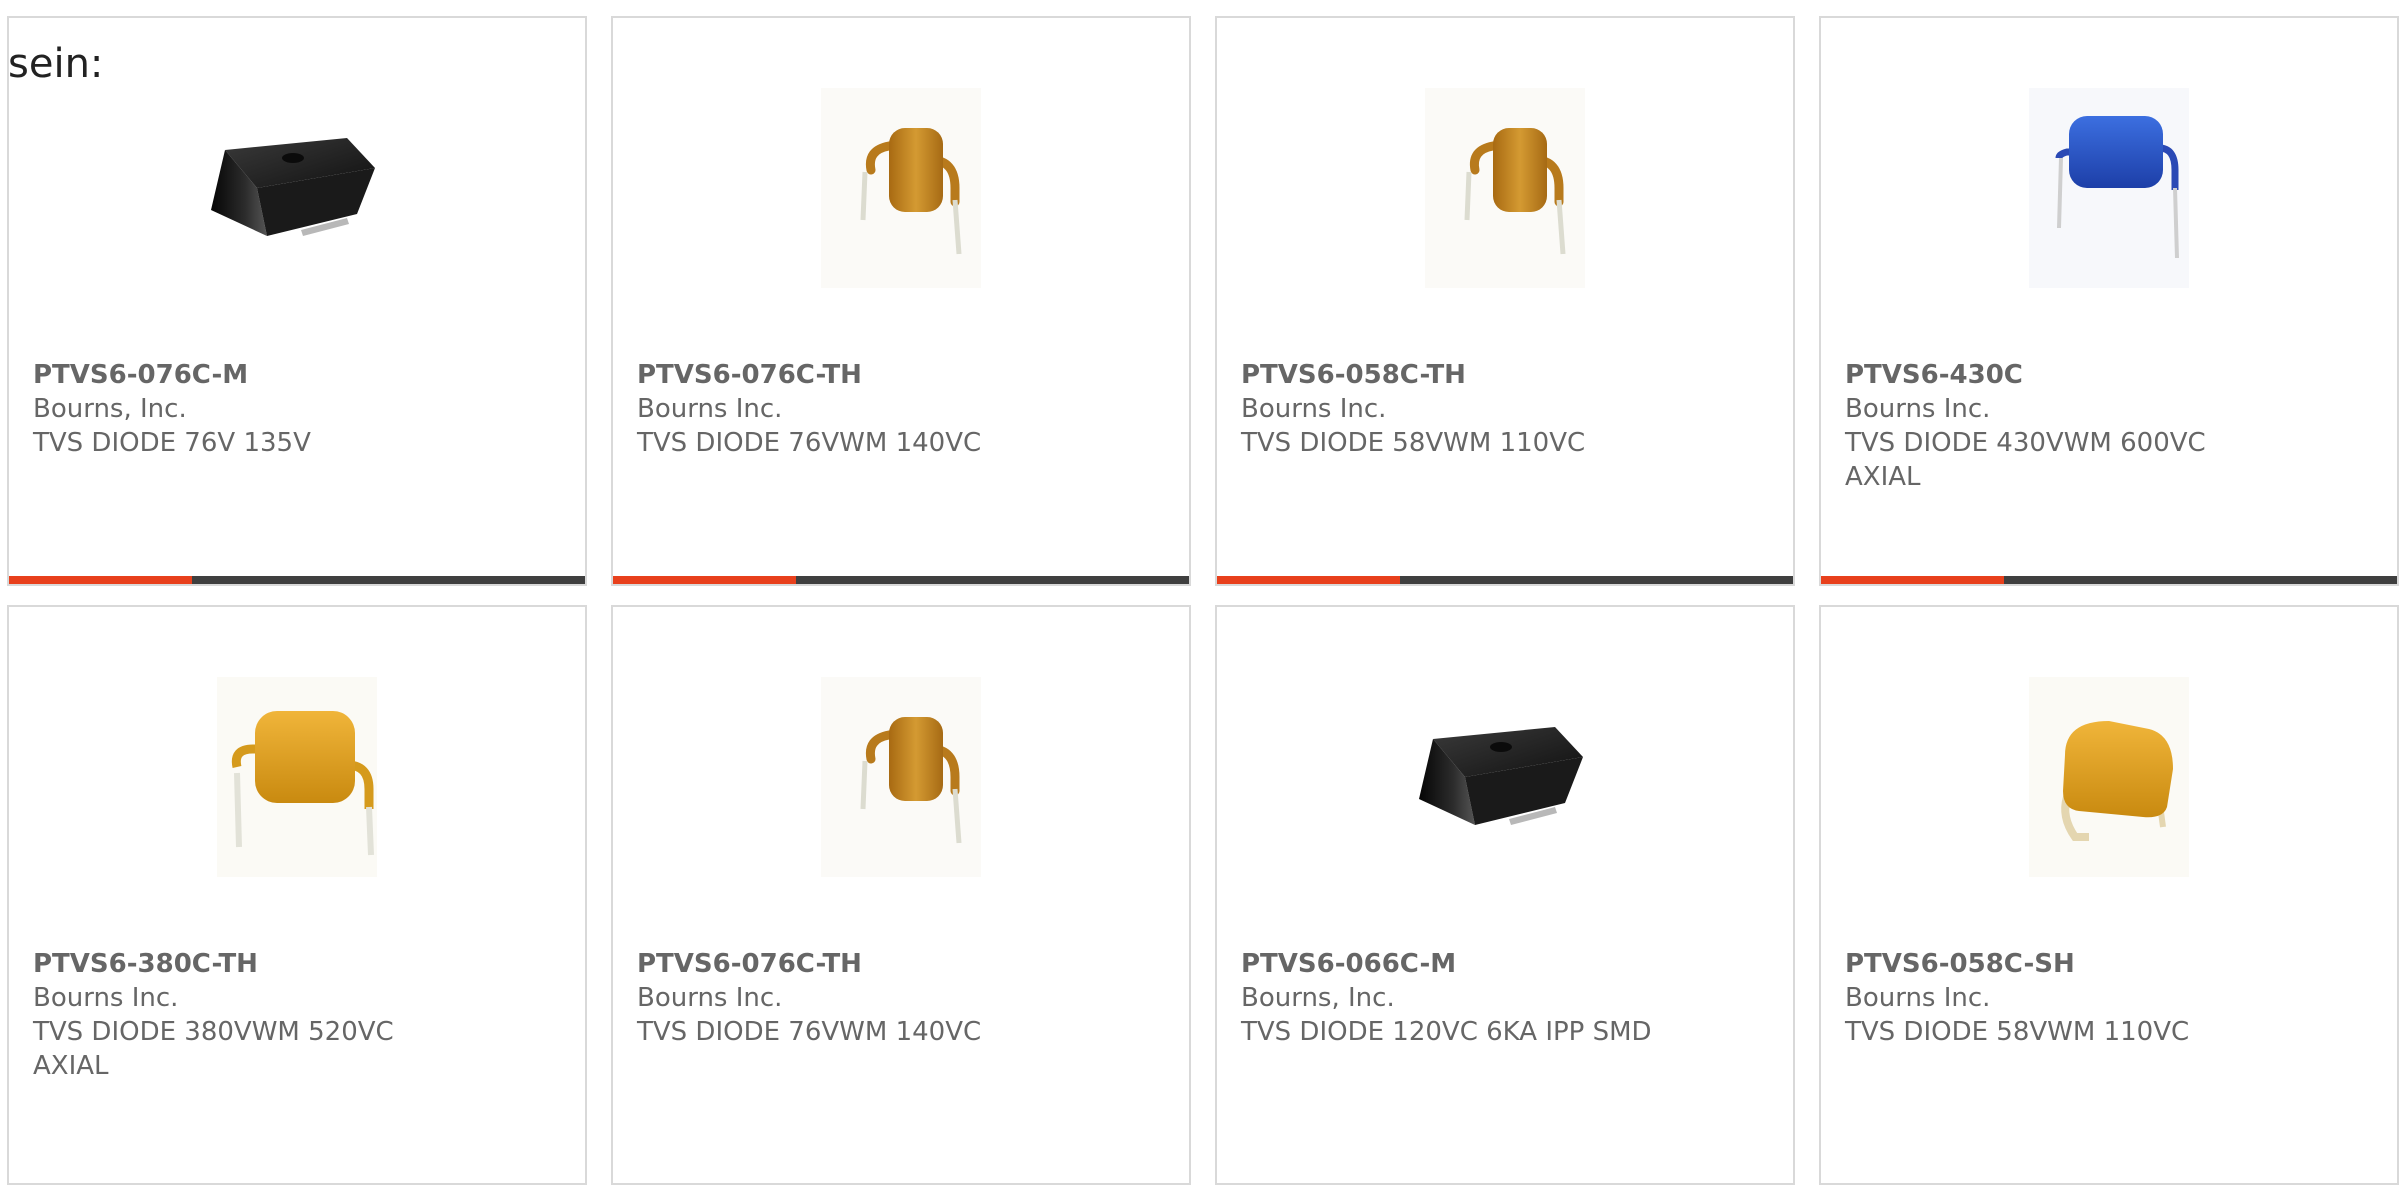 Image resolution: width=2400 pixels, height=1185 pixels. I want to click on description: TVS DIODE 430VWM 600VC, so click(2025, 443).